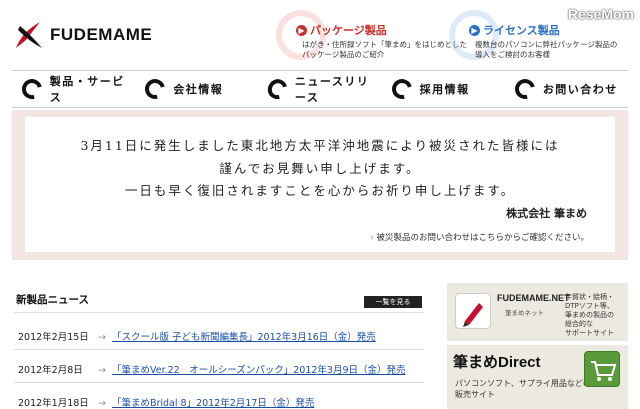 The image size is (640, 409). I want to click on nav-item-contact: お問い合わせ, so click(566, 89).